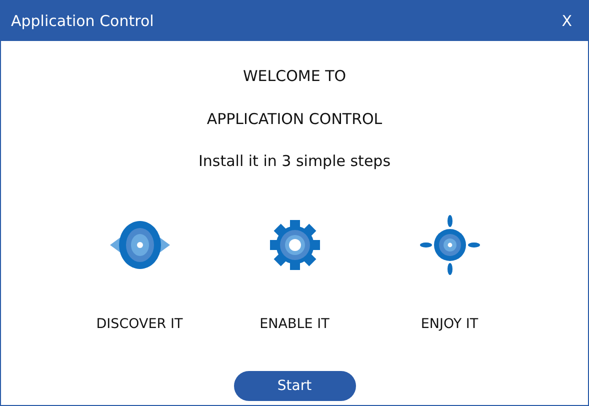 Image resolution: width=589 pixels, height=406 pixels. Describe the element at coordinates (294, 76) in the screenshot. I see `heading: WELCOME TO` at that location.